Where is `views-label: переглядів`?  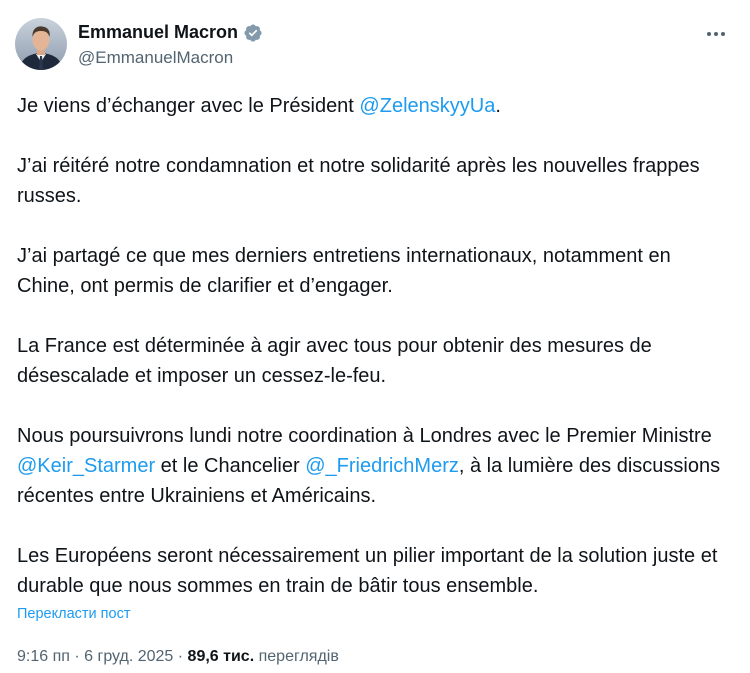
views-label: переглядів is located at coordinates (298, 656).